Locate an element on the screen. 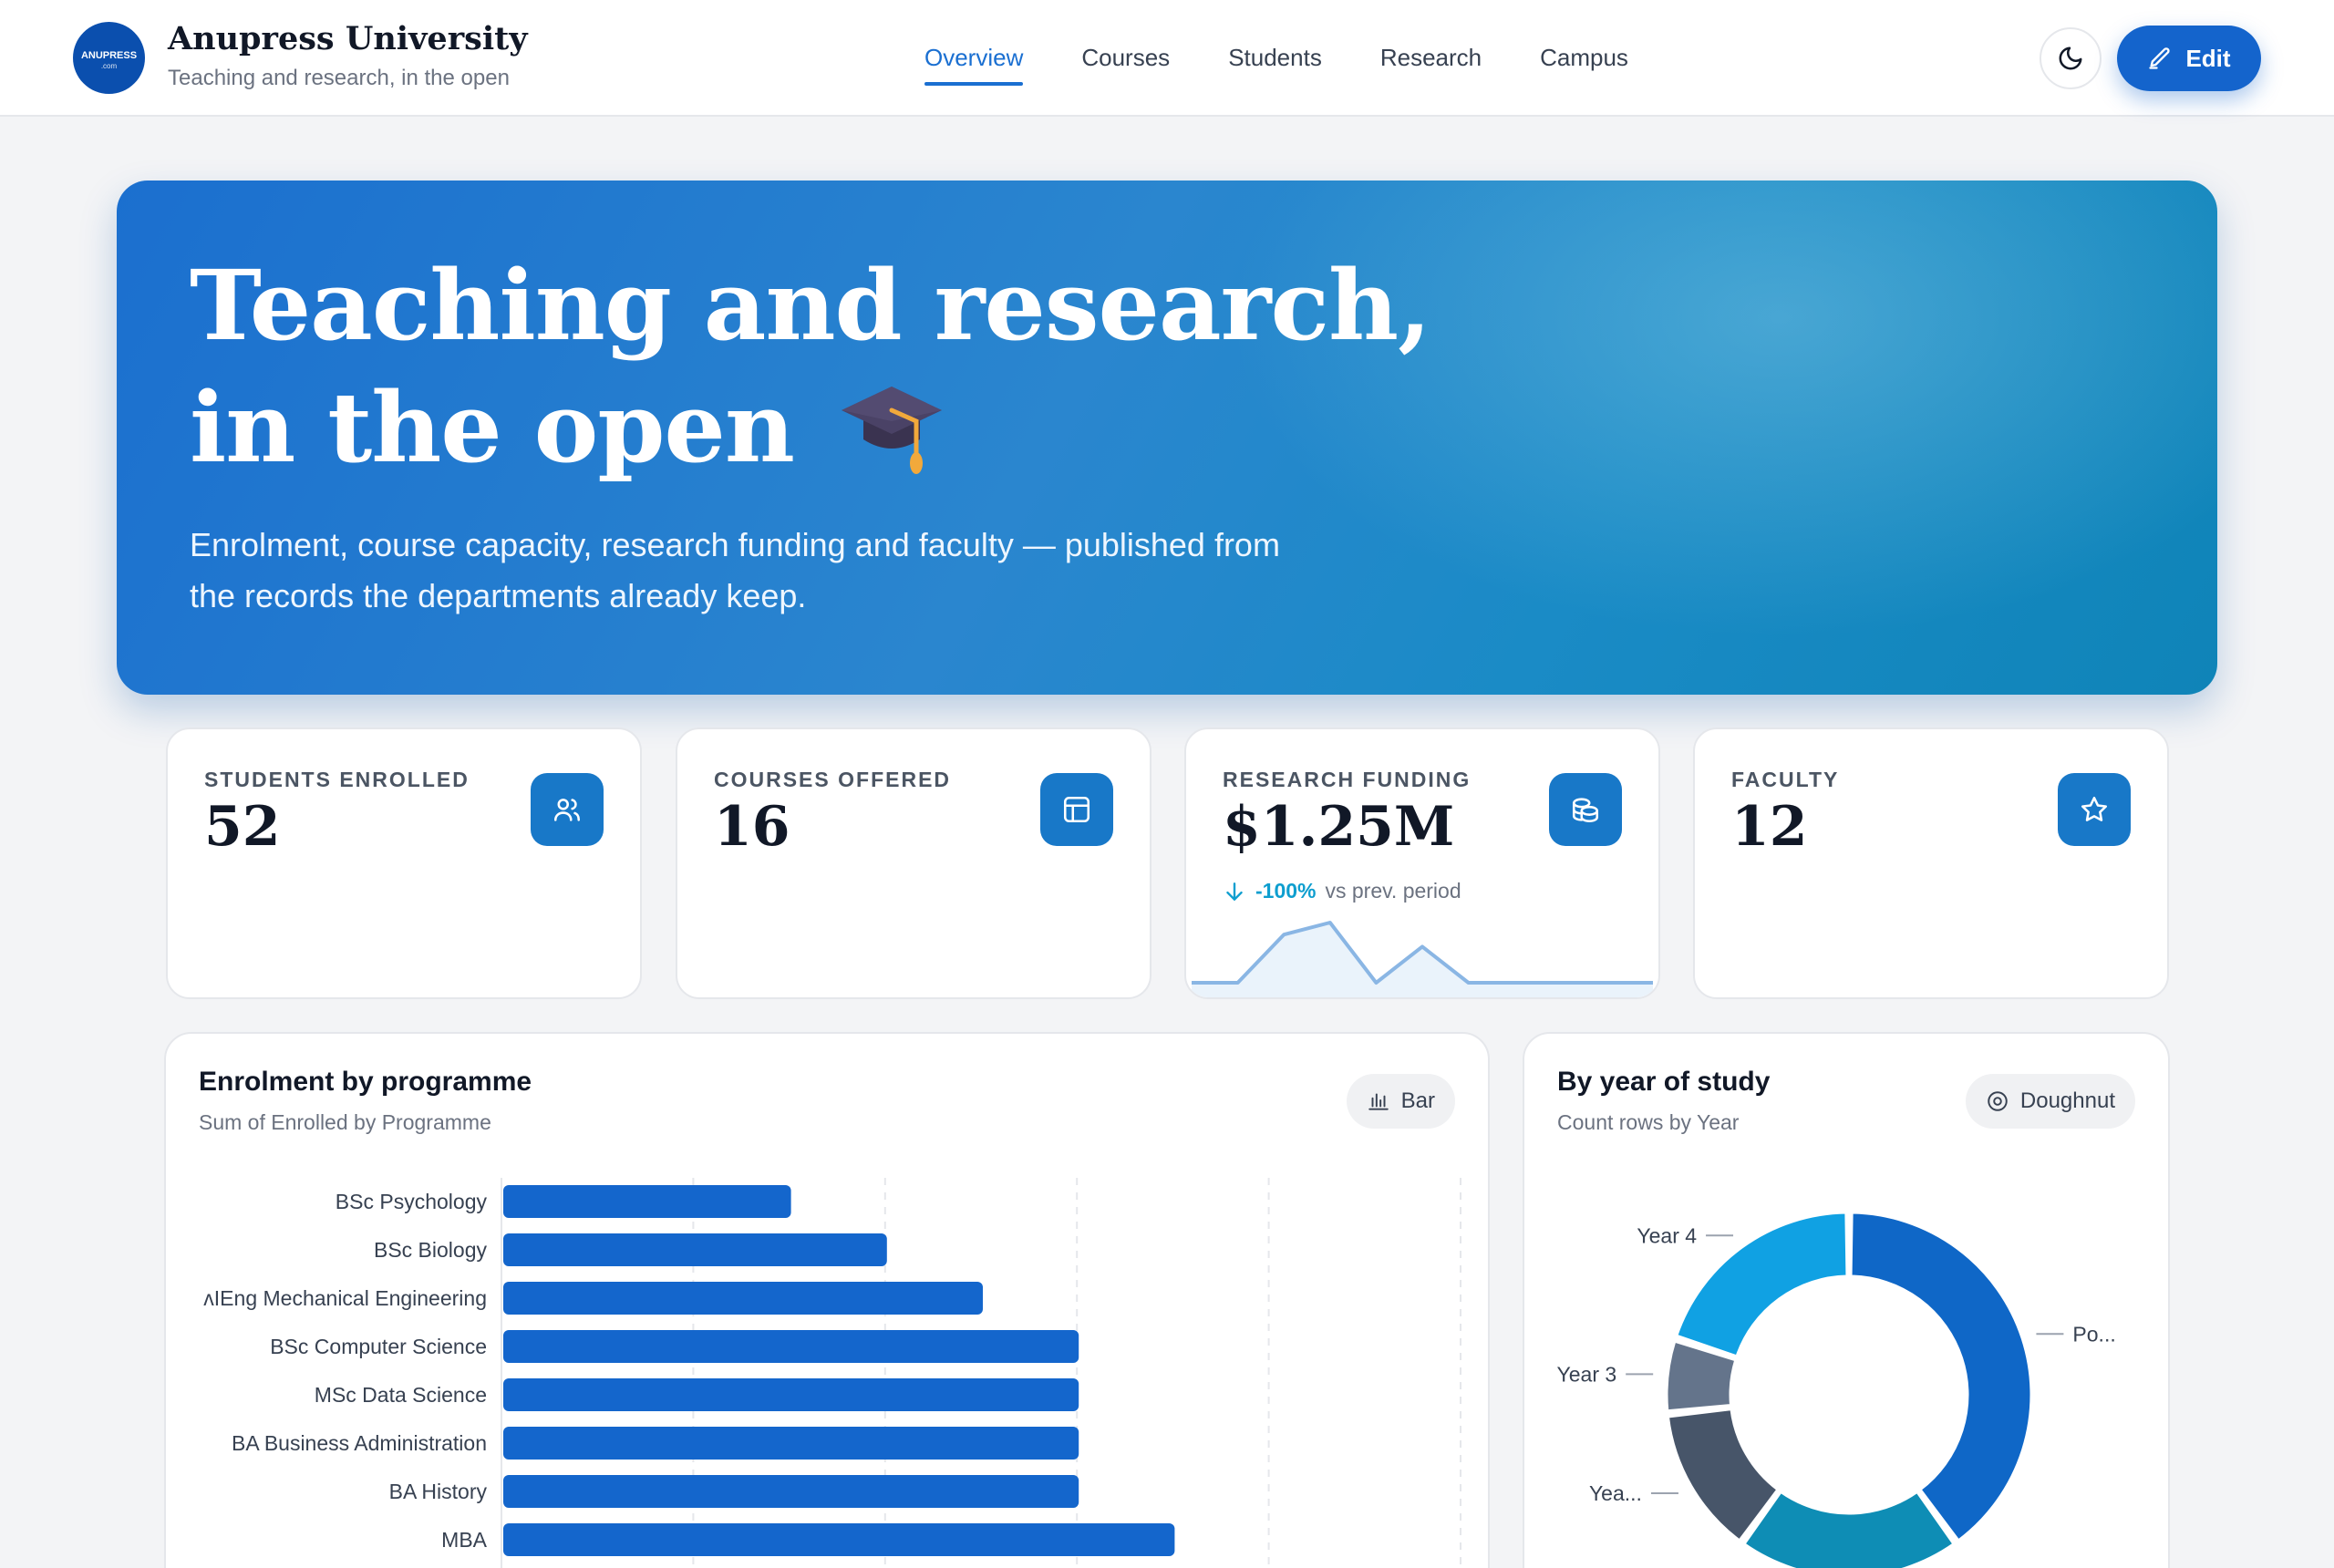 The width and height of the screenshot is (2334, 1568). edit-button: Edit is located at coordinates (2189, 58).